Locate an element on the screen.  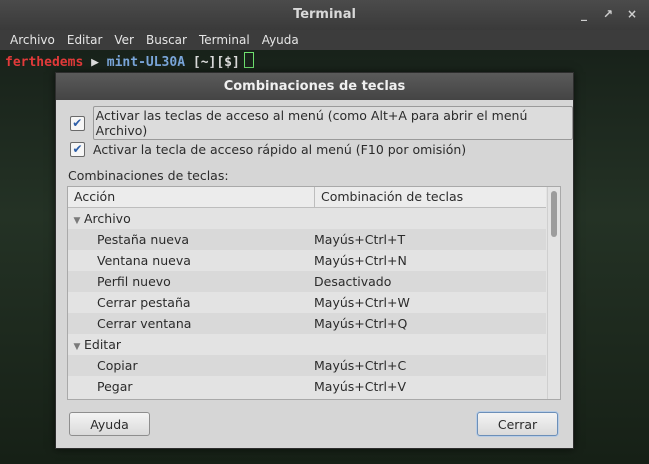
window-controls: _ ↗ × is located at coordinates (608, 14).